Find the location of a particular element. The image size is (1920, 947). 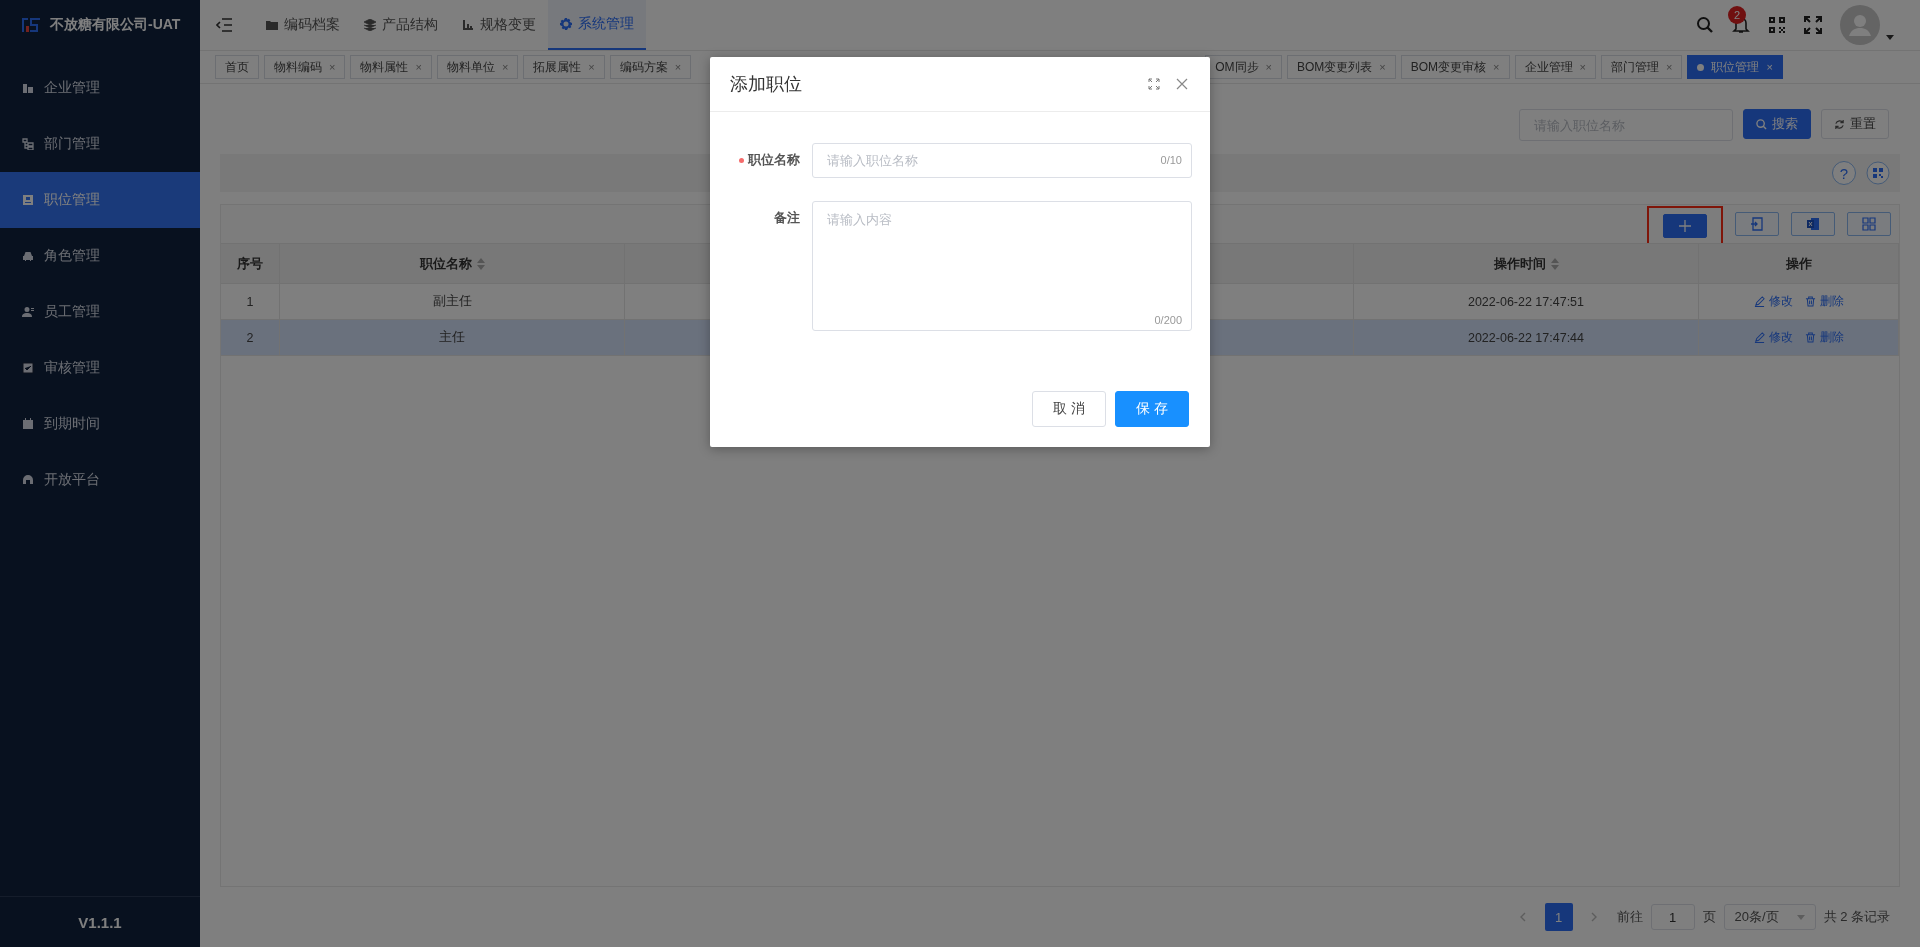

table-cell: 2 is located at coordinates (250, 337).